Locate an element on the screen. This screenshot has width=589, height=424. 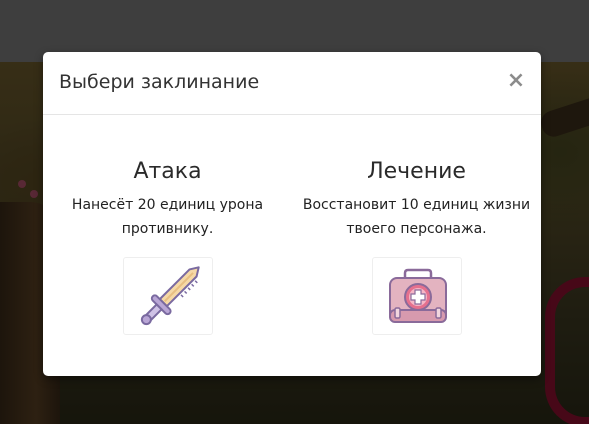
heal-spell-button is located at coordinates (416, 296).